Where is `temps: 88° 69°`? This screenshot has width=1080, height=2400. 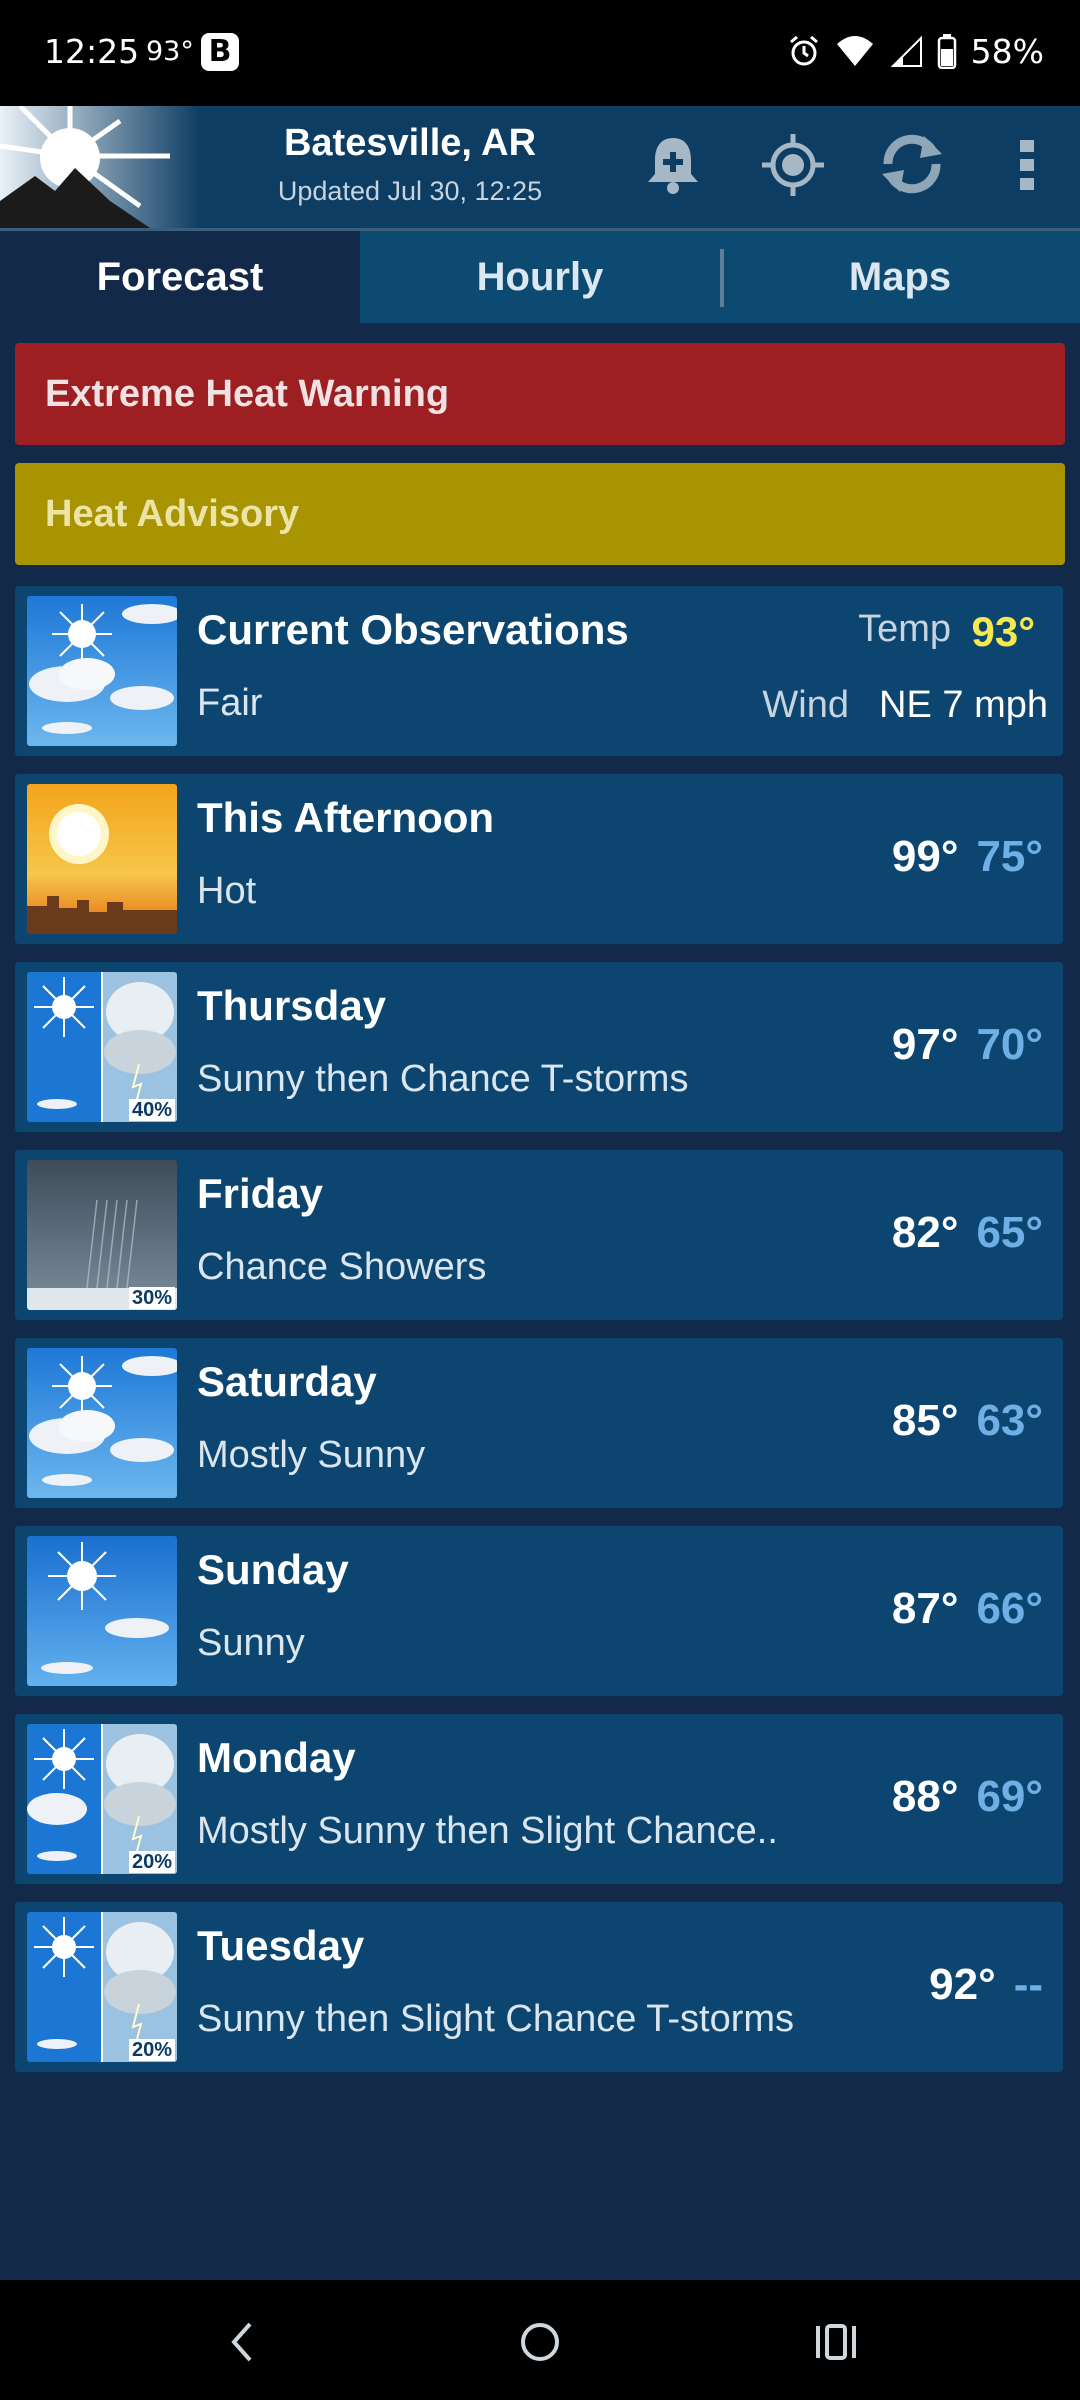
temps: 88° 69° is located at coordinates (967, 1797).